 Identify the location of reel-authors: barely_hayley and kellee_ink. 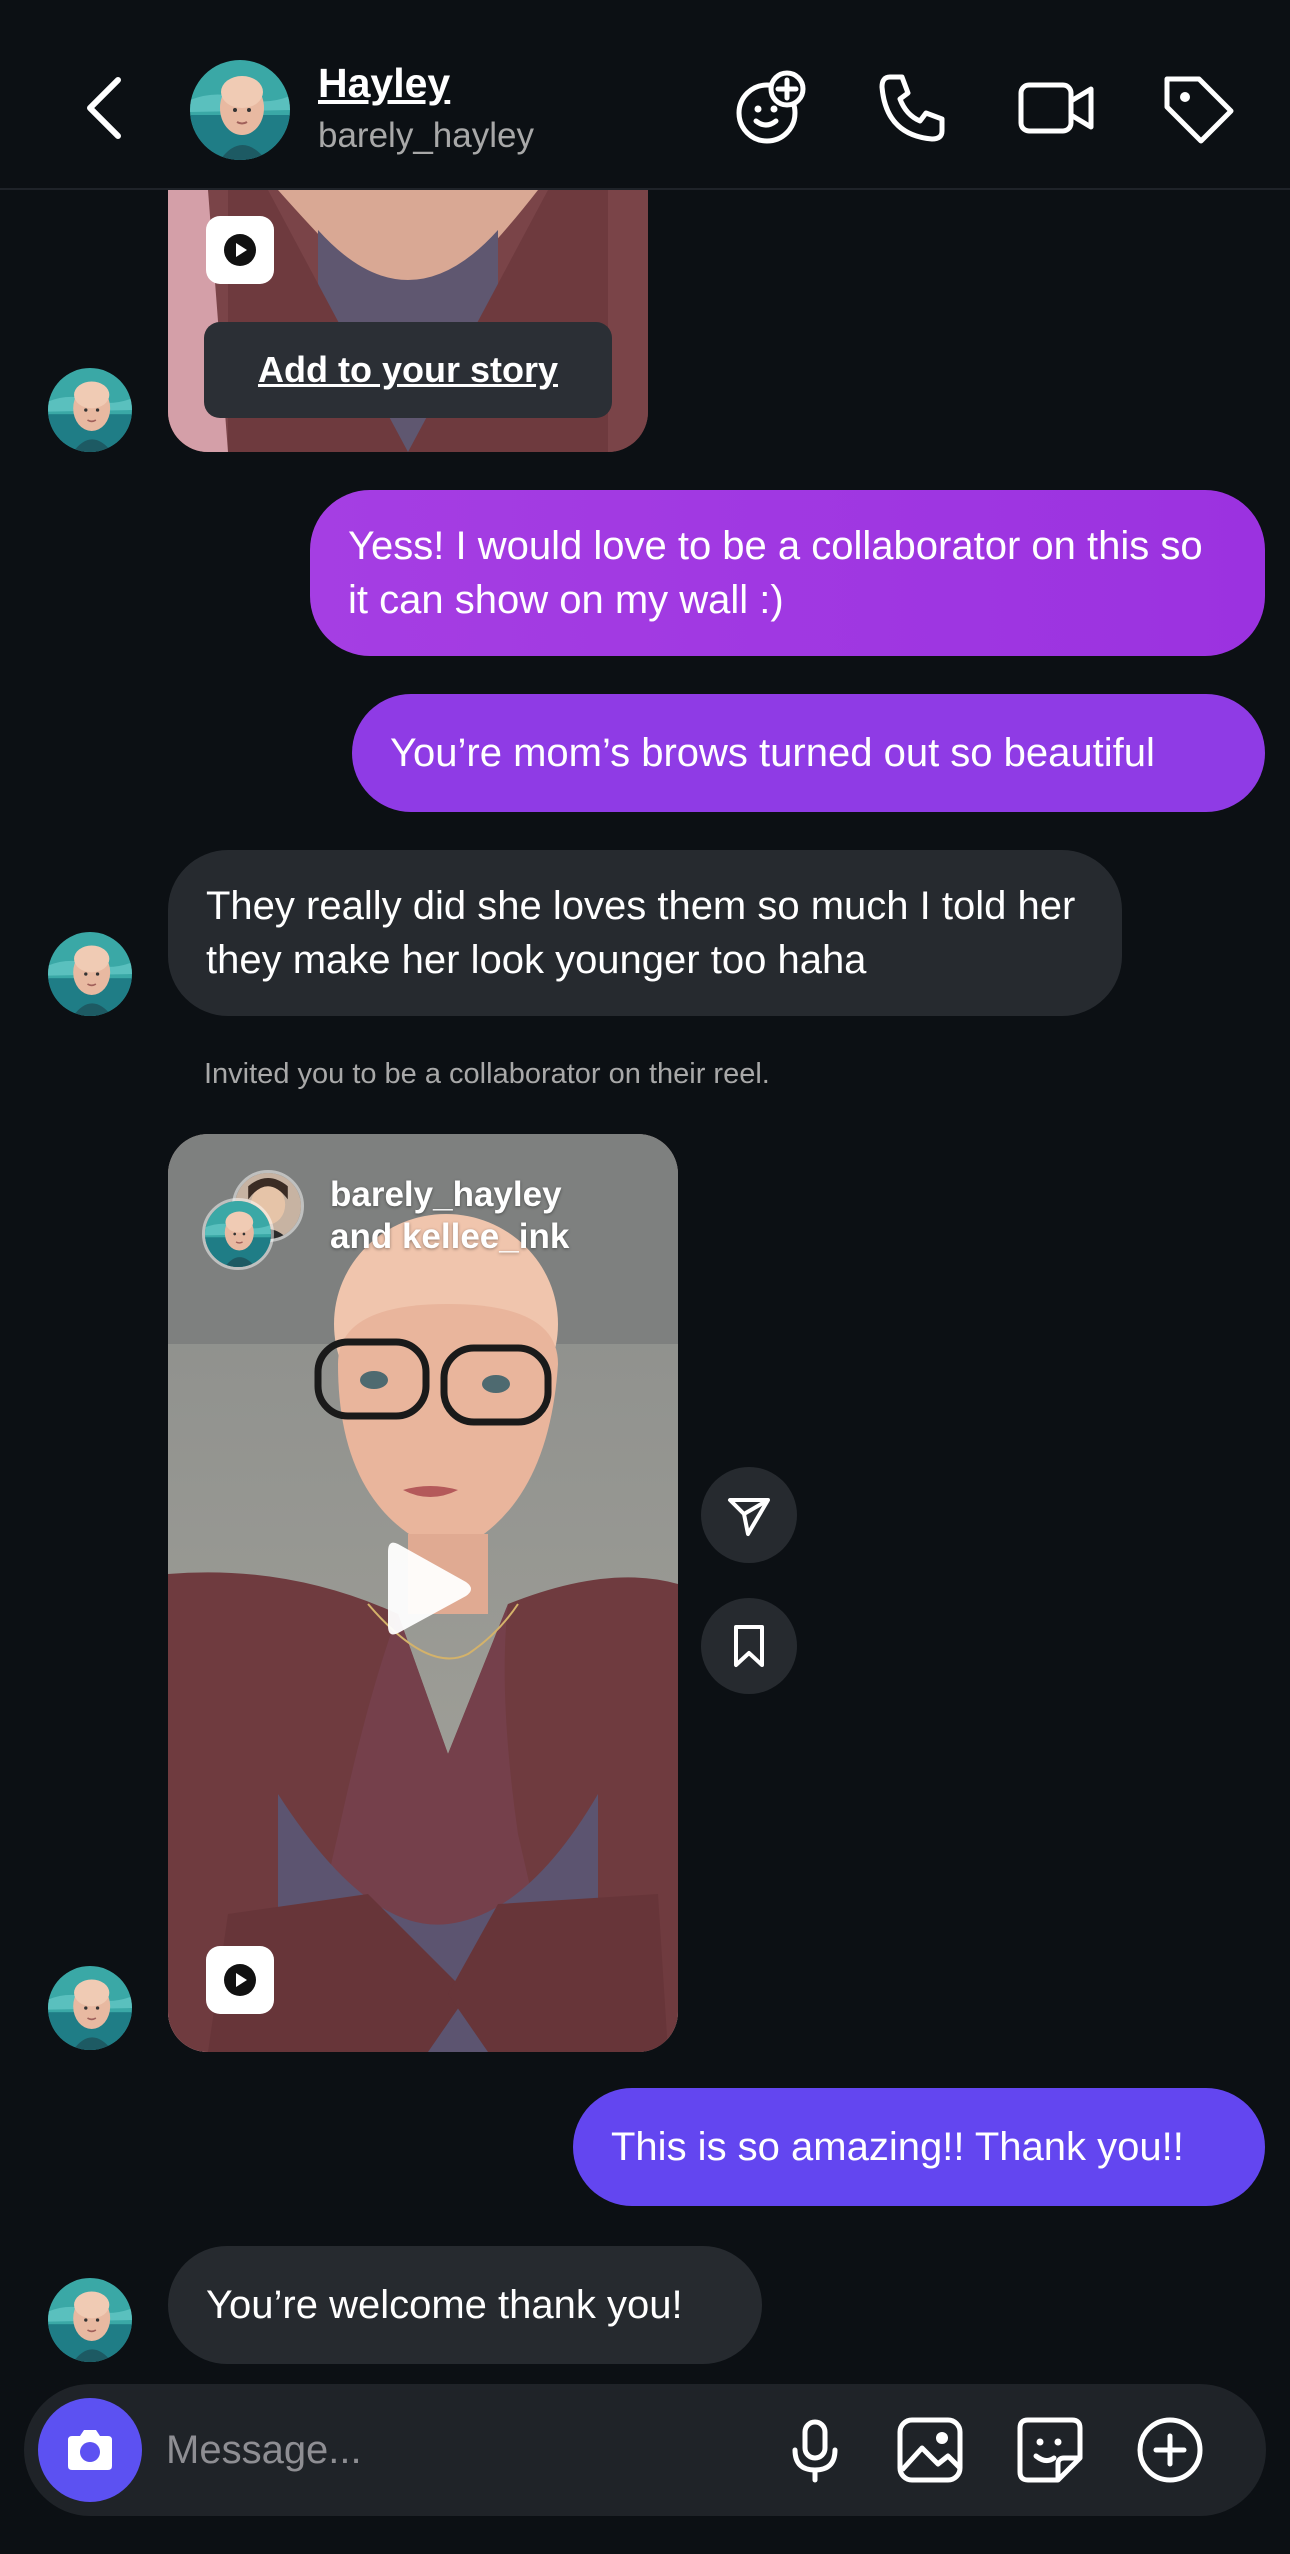
(449, 1216).